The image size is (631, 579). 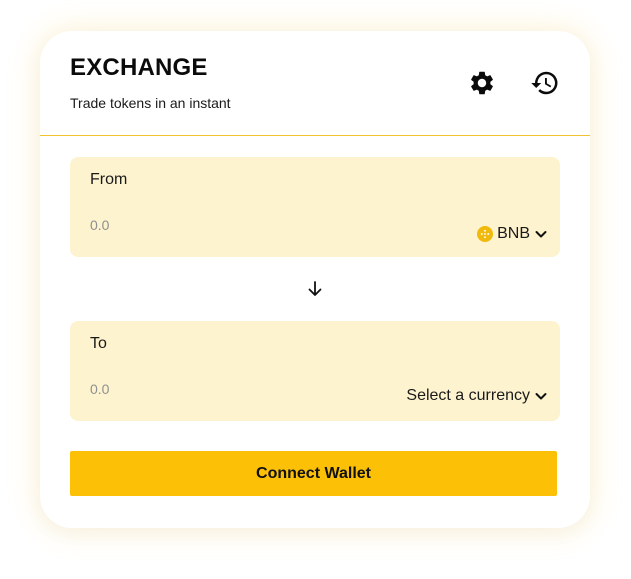 What do you see at coordinates (313, 473) in the screenshot?
I see `connect-wallet-button: Connect Wallet` at bounding box center [313, 473].